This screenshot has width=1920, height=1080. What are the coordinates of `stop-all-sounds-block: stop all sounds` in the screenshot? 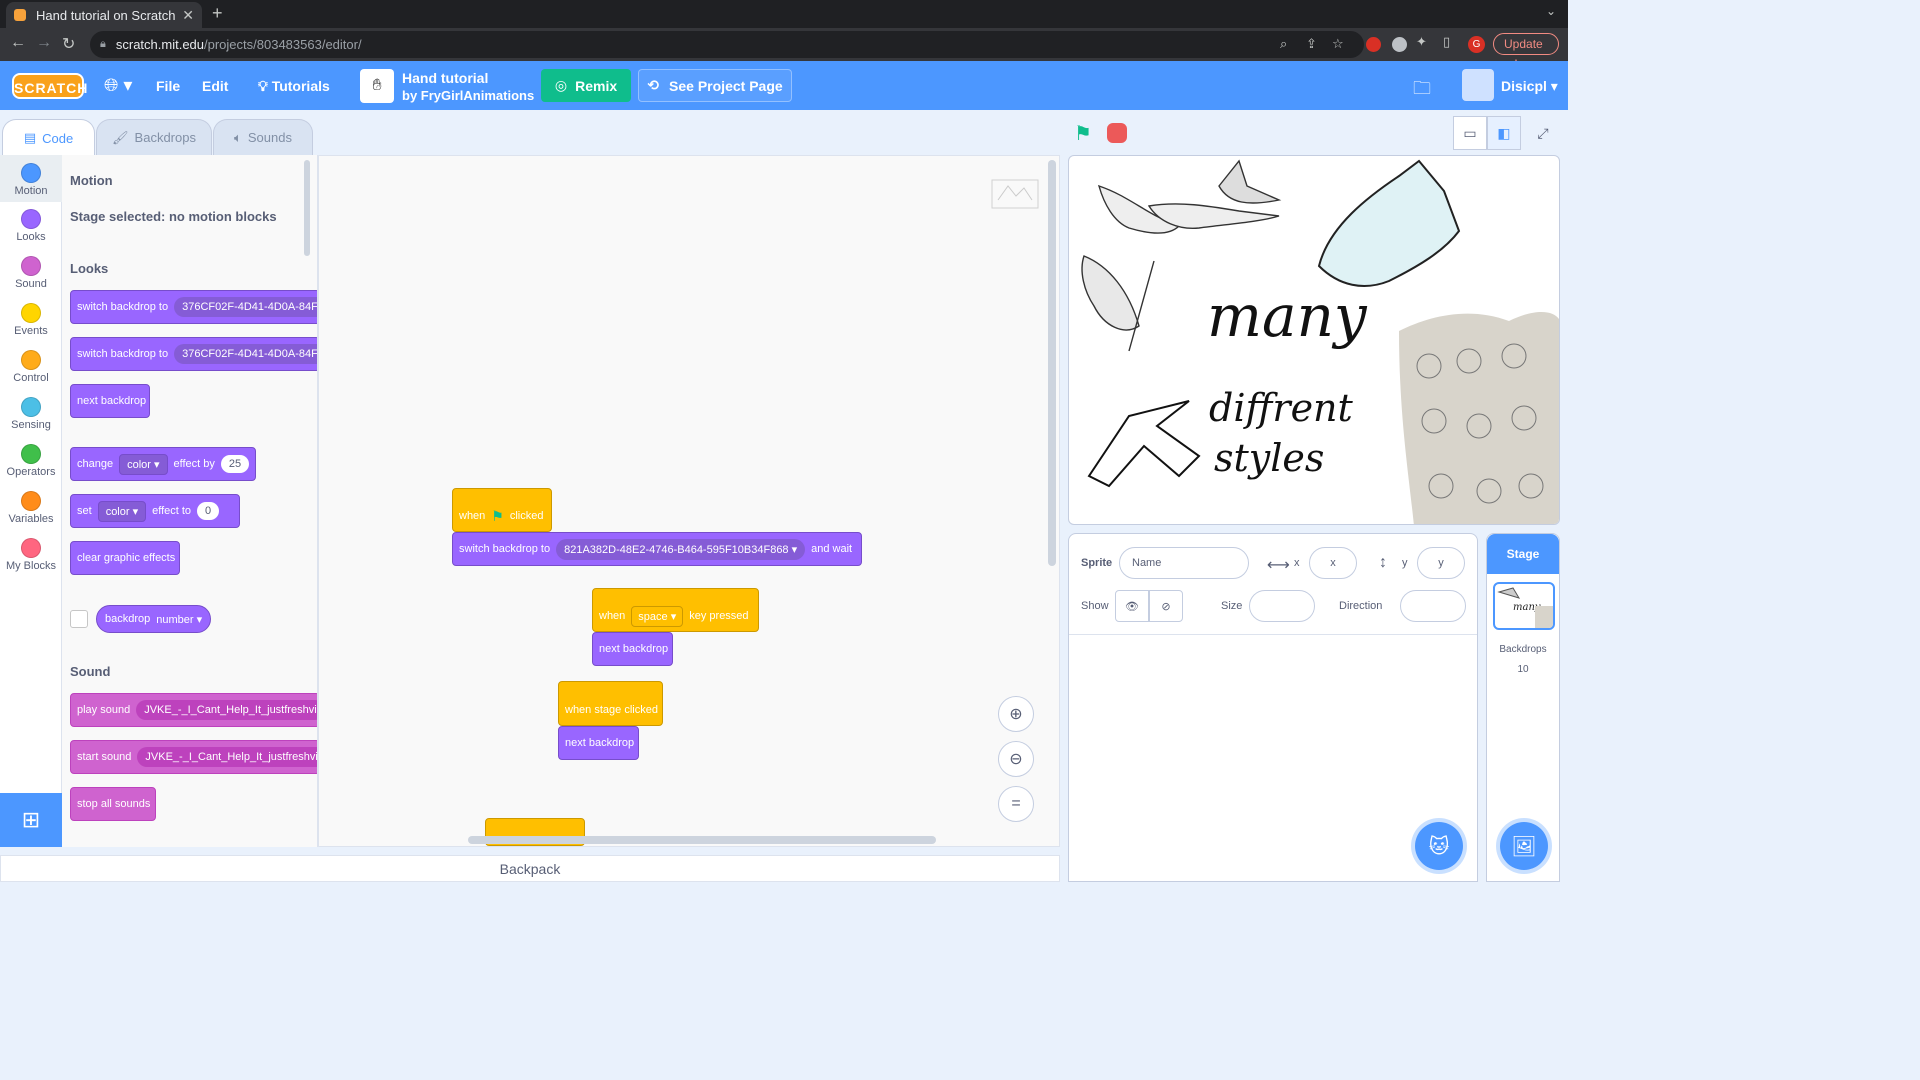 It's located at (113, 804).